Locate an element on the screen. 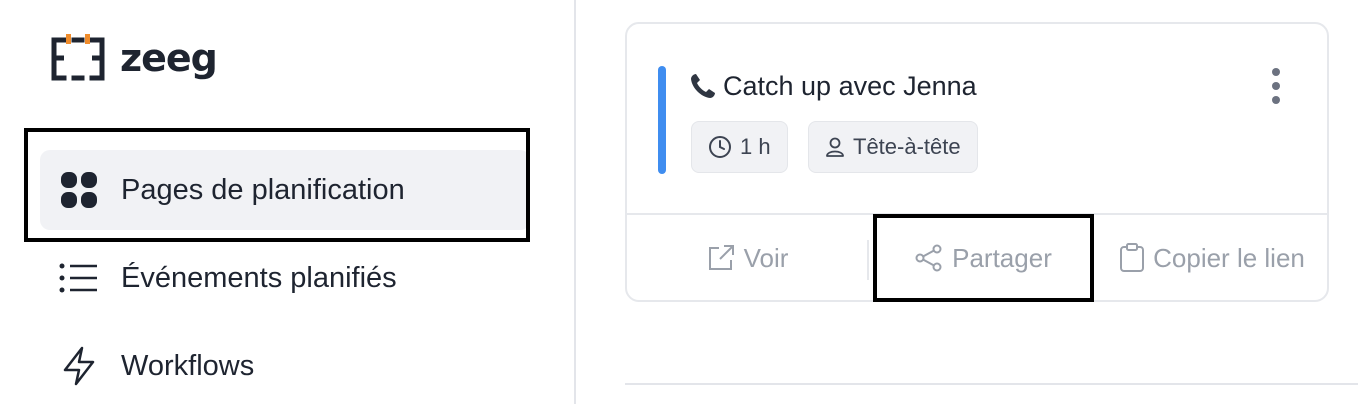  sidebar-item-pages-de-planification: Pages de planification is located at coordinates (285, 190).